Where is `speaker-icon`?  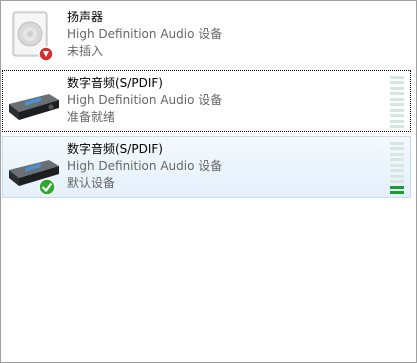 speaker-icon is located at coordinates (33, 36).